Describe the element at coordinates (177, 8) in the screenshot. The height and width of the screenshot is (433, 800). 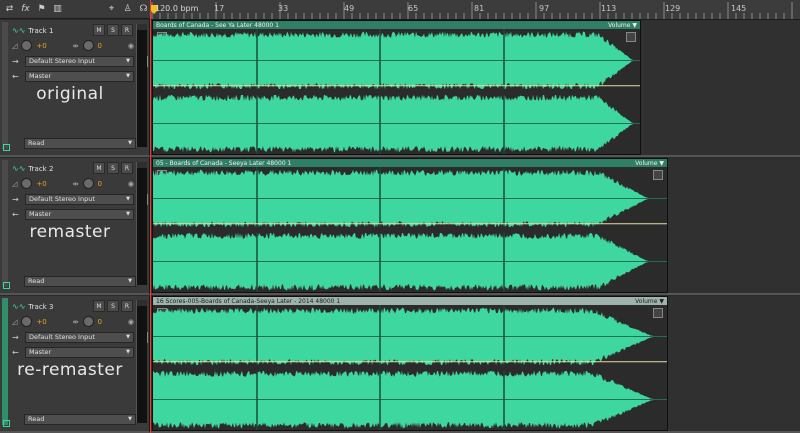
I see `tempo-label: 120.0 bpm` at that location.